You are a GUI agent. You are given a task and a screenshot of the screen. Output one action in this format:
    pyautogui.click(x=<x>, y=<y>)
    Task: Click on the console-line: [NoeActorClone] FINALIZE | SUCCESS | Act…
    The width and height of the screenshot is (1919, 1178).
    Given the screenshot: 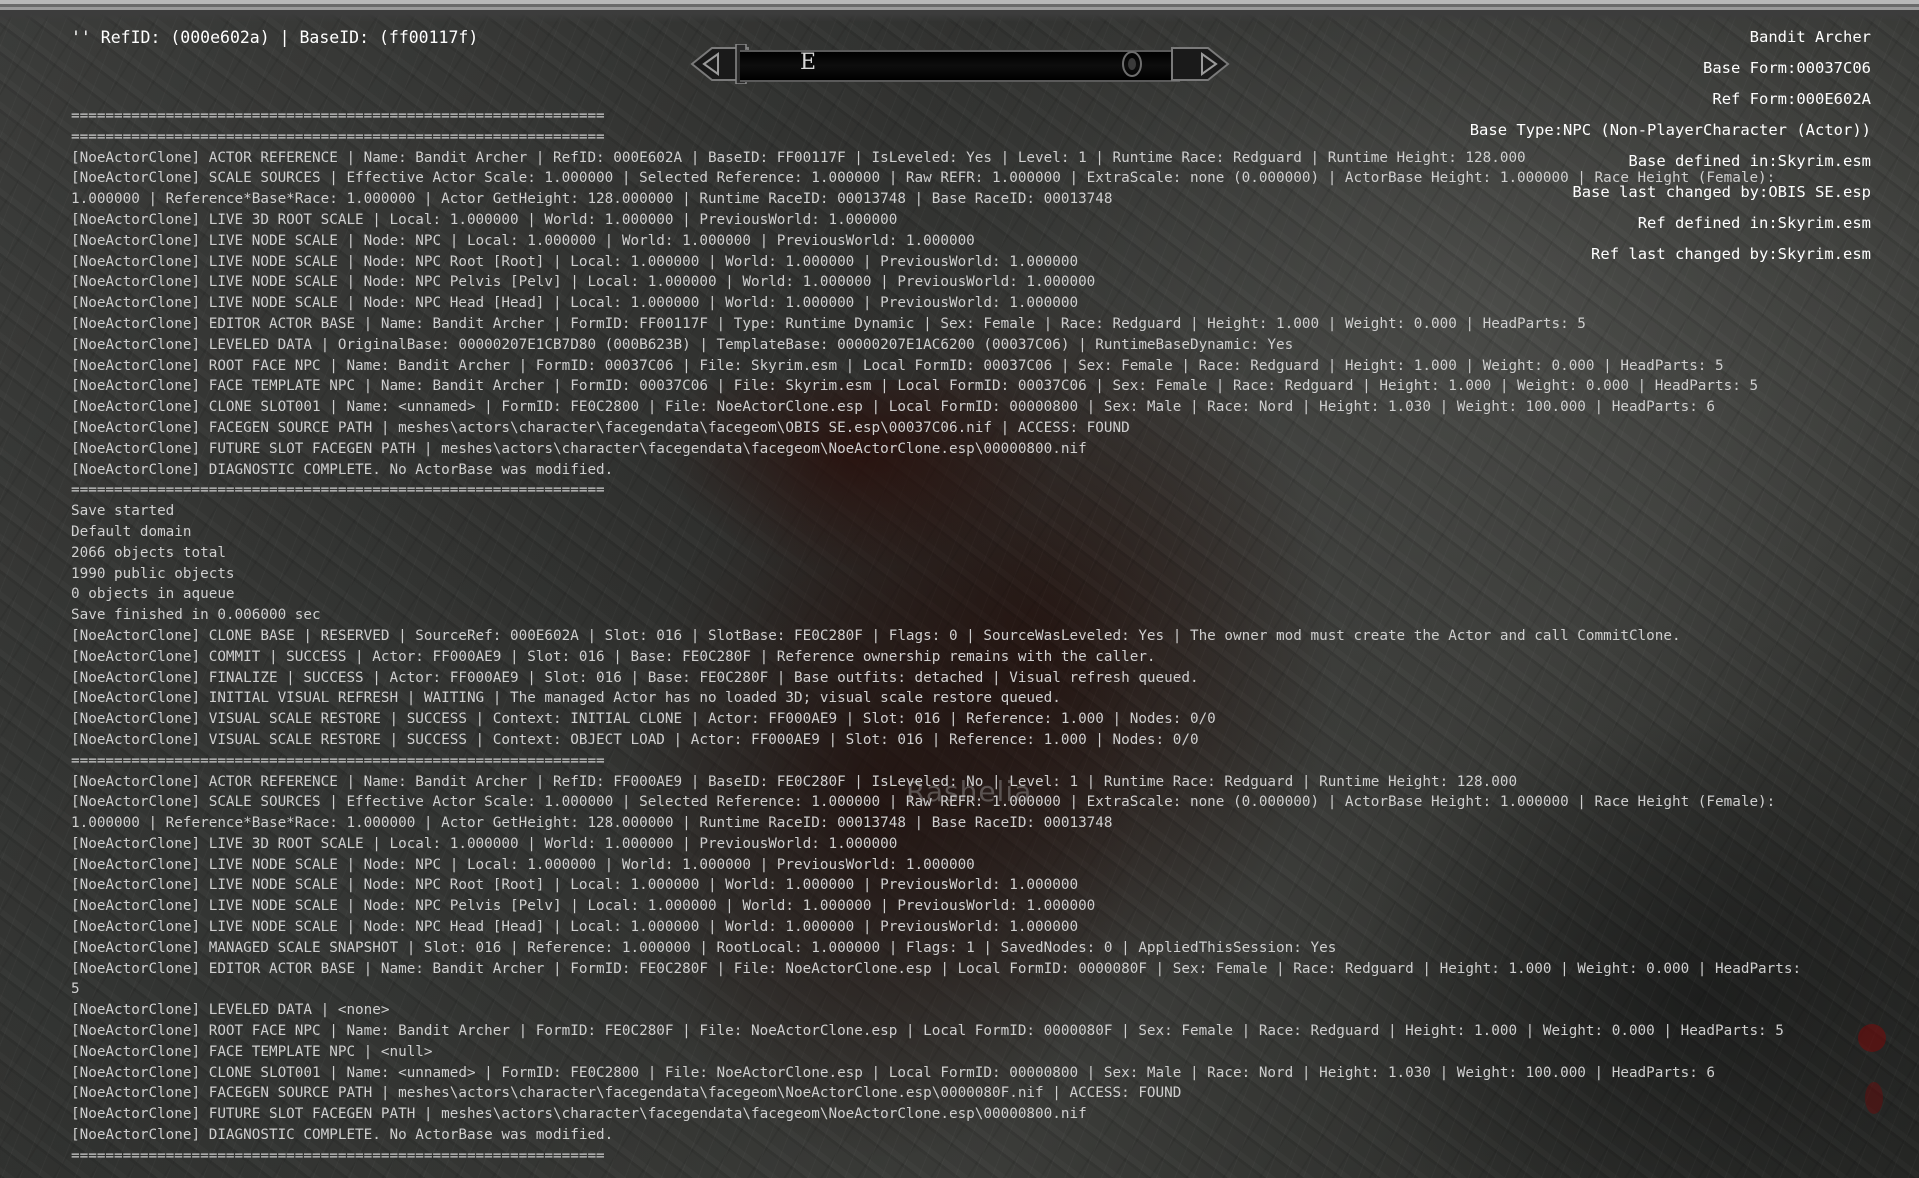 What is the action you would take?
    pyautogui.click(x=635, y=677)
    